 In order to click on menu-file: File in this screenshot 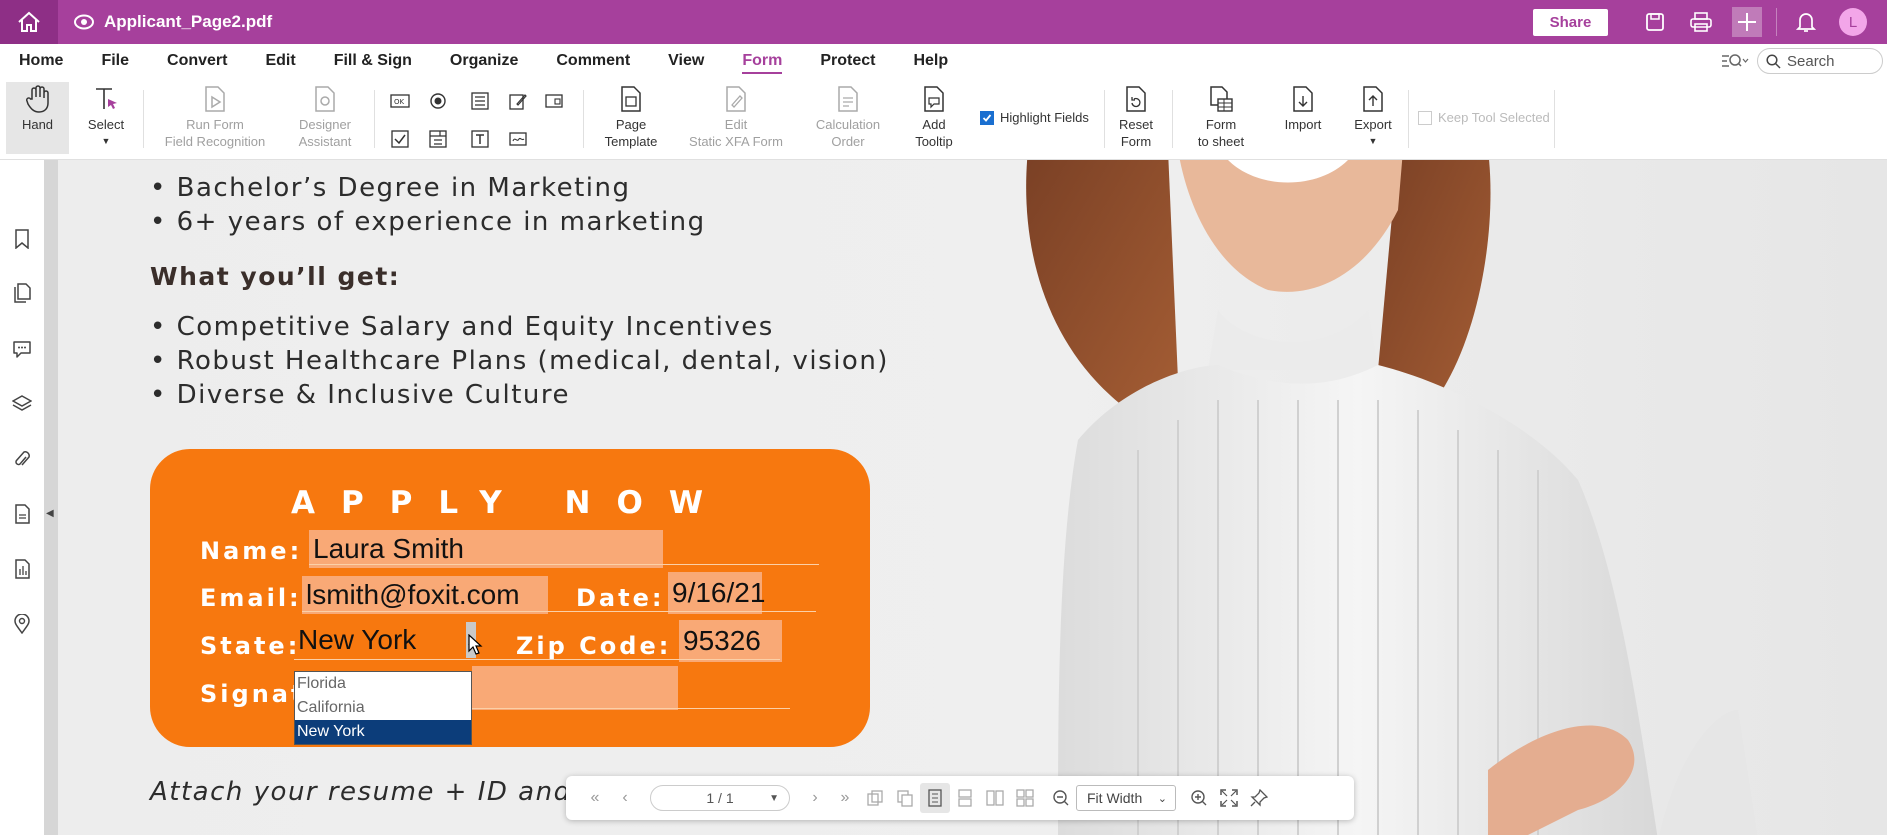, I will do `click(115, 61)`.